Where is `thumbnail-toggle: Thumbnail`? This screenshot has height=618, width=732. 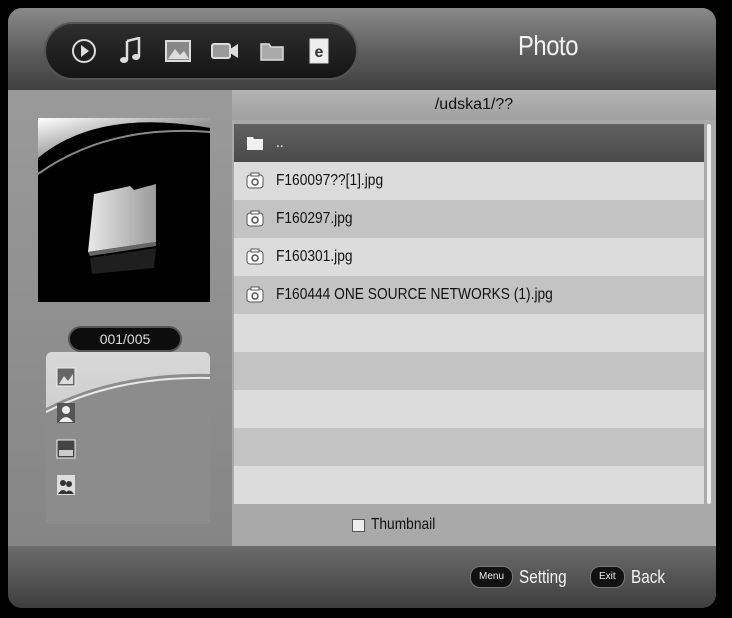
thumbnail-toggle: Thumbnail is located at coordinates (399, 525).